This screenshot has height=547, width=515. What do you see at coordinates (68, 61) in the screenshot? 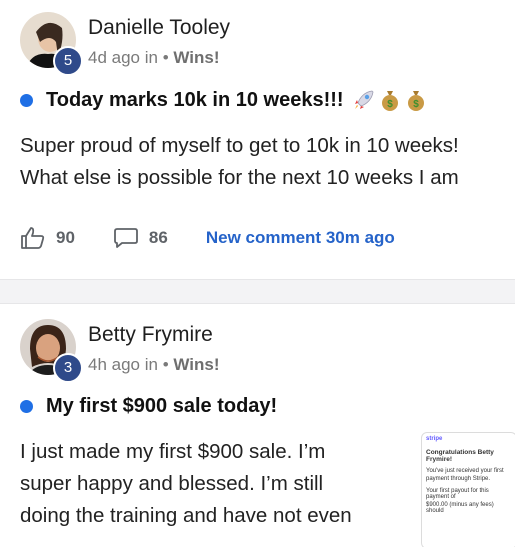
I see `level-badge: 5` at bounding box center [68, 61].